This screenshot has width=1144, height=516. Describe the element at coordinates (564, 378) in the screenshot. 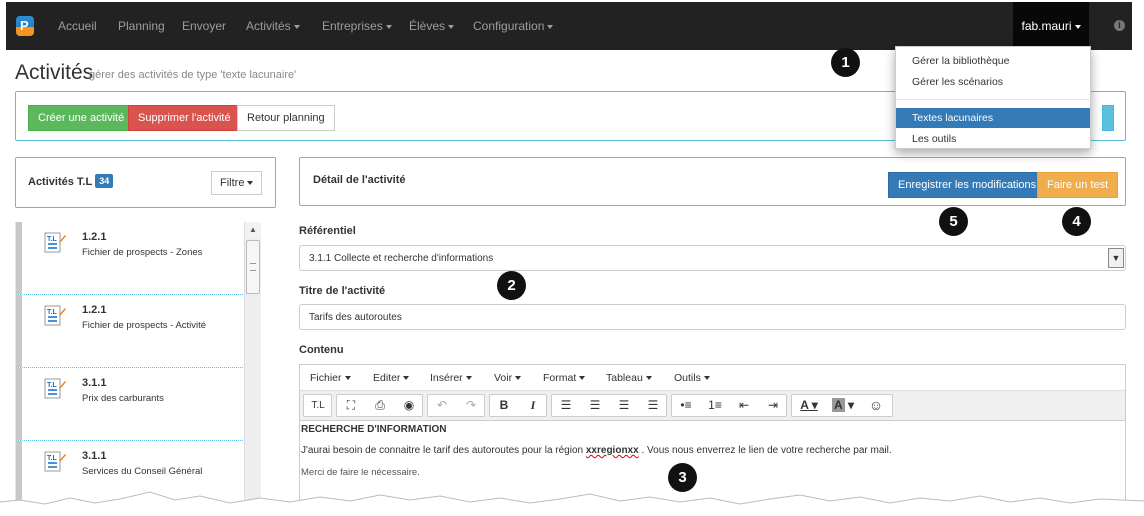

I see `menu-format: Format` at that location.